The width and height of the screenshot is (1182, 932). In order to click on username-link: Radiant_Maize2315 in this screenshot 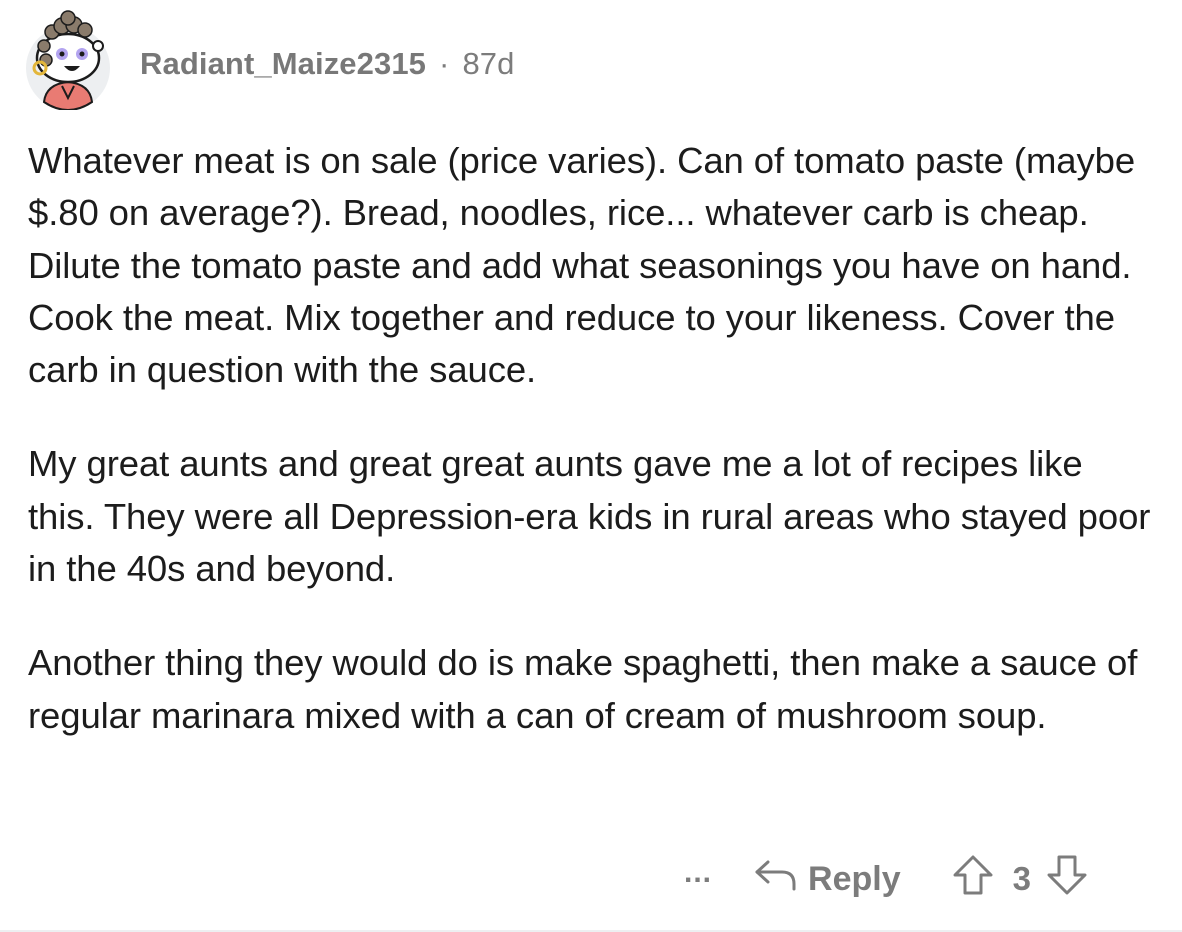, I will do `click(283, 64)`.